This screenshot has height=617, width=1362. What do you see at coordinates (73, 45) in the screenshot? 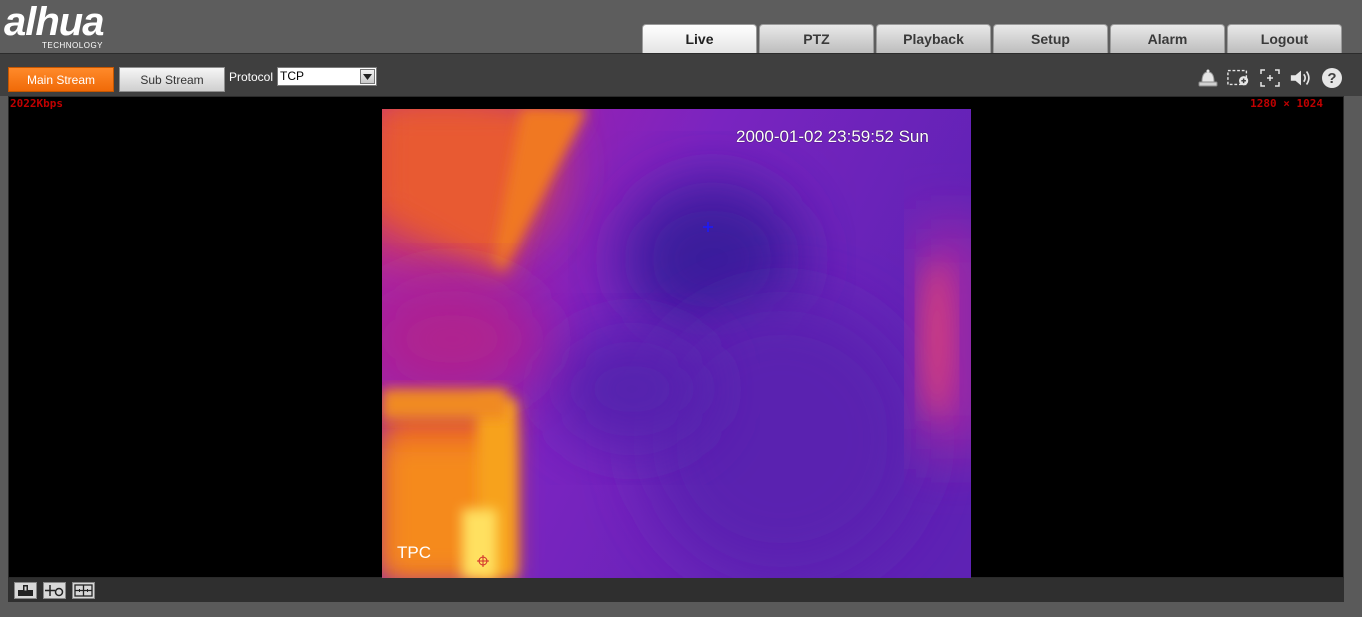
I see `logo-subtext: TECHNOLOGY` at bounding box center [73, 45].